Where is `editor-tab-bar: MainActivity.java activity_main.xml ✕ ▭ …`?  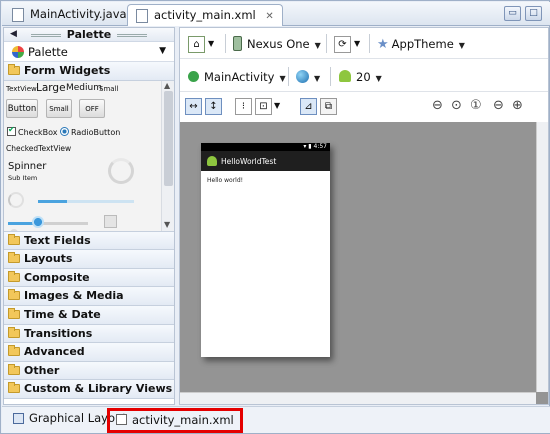 editor-tab-bar: MainActivity.java activity_main.xml ✕ ▭ … is located at coordinates (276, 14).